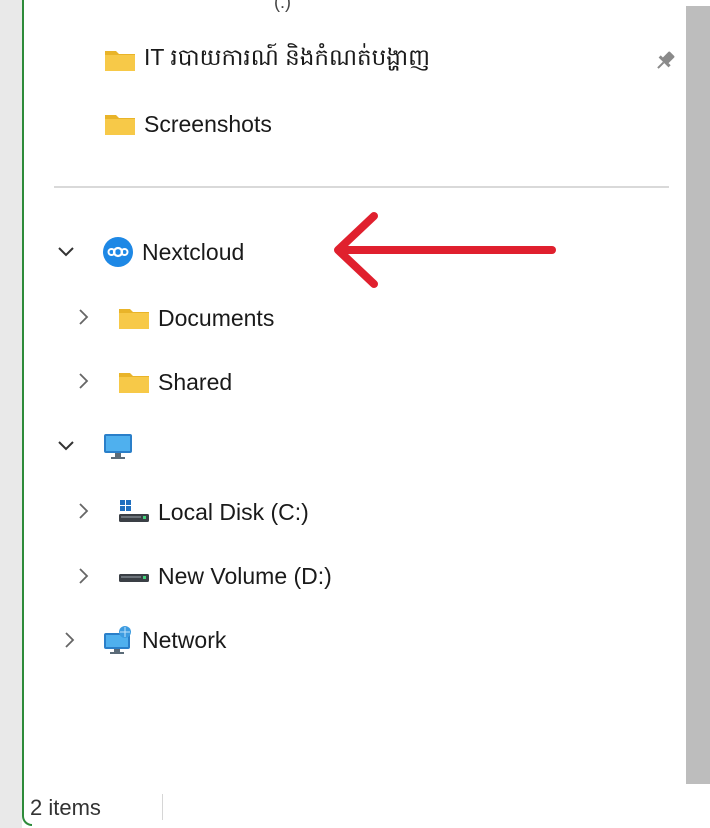 This screenshot has width=710, height=828. Describe the element at coordinates (216, 317) in the screenshot. I see `nav-item-label: Documents` at that location.